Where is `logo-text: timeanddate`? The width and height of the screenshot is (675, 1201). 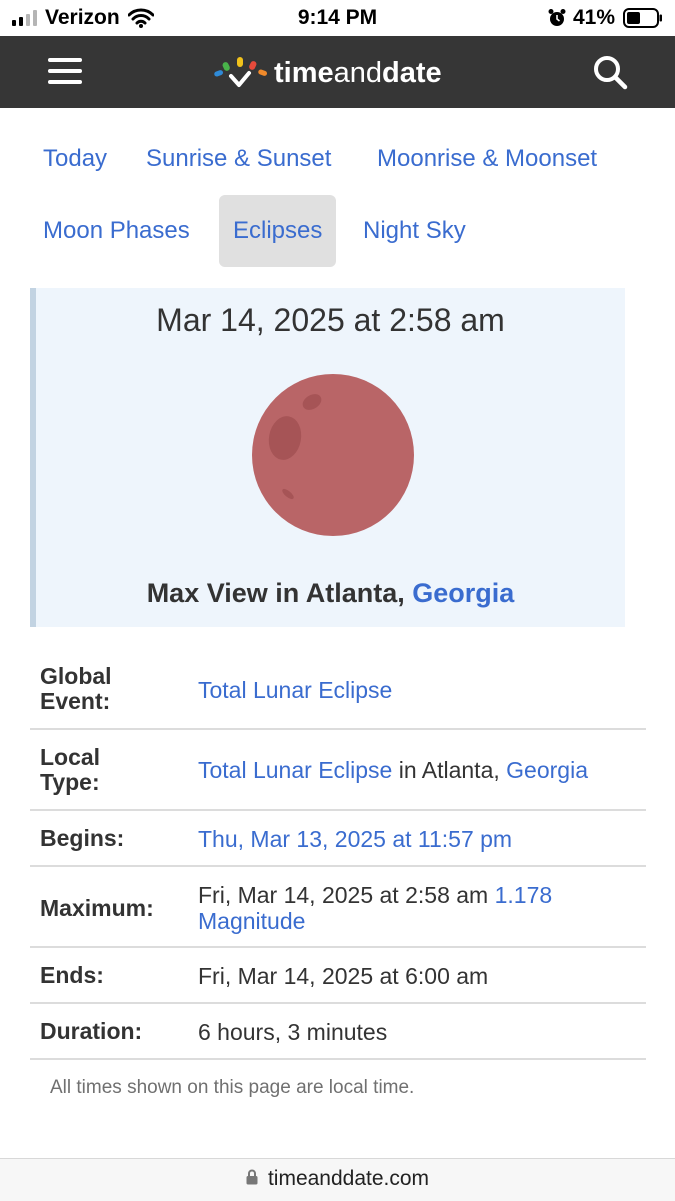
logo-text: timeanddate is located at coordinates (358, 72).